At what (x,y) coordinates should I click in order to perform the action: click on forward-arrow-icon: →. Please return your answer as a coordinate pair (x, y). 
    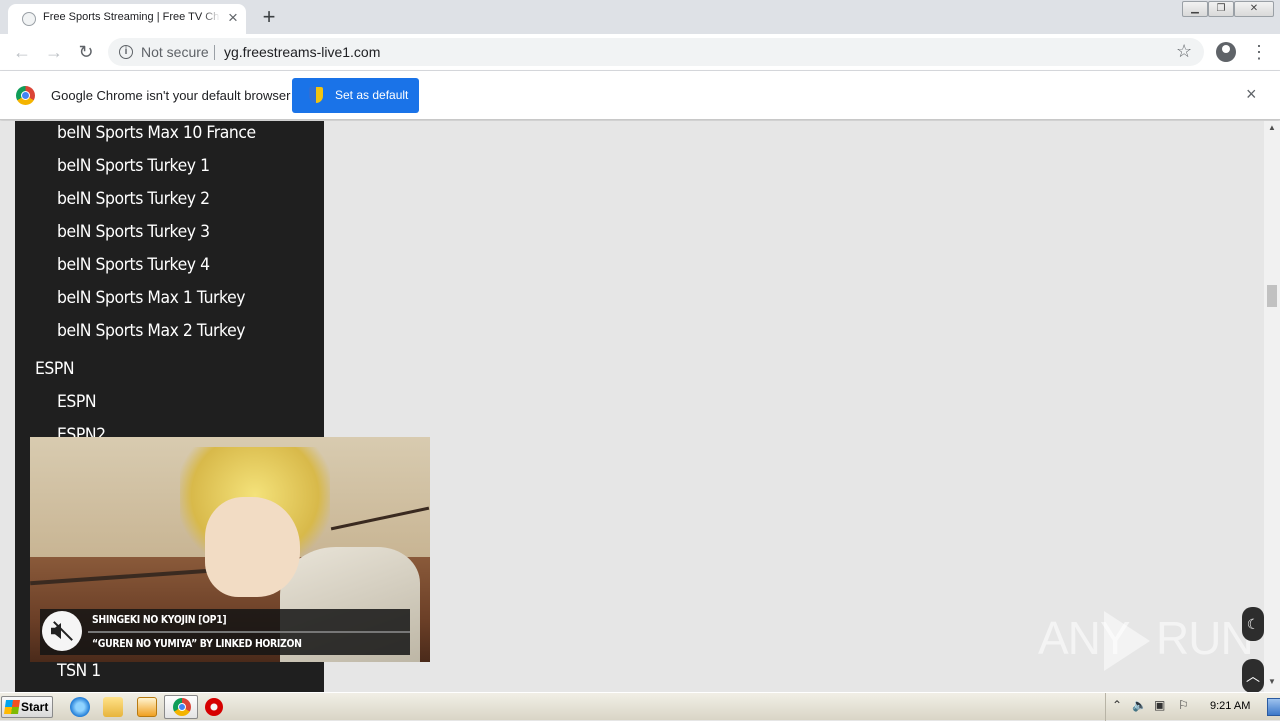
    Looking at the image, I should click on (54, 52).